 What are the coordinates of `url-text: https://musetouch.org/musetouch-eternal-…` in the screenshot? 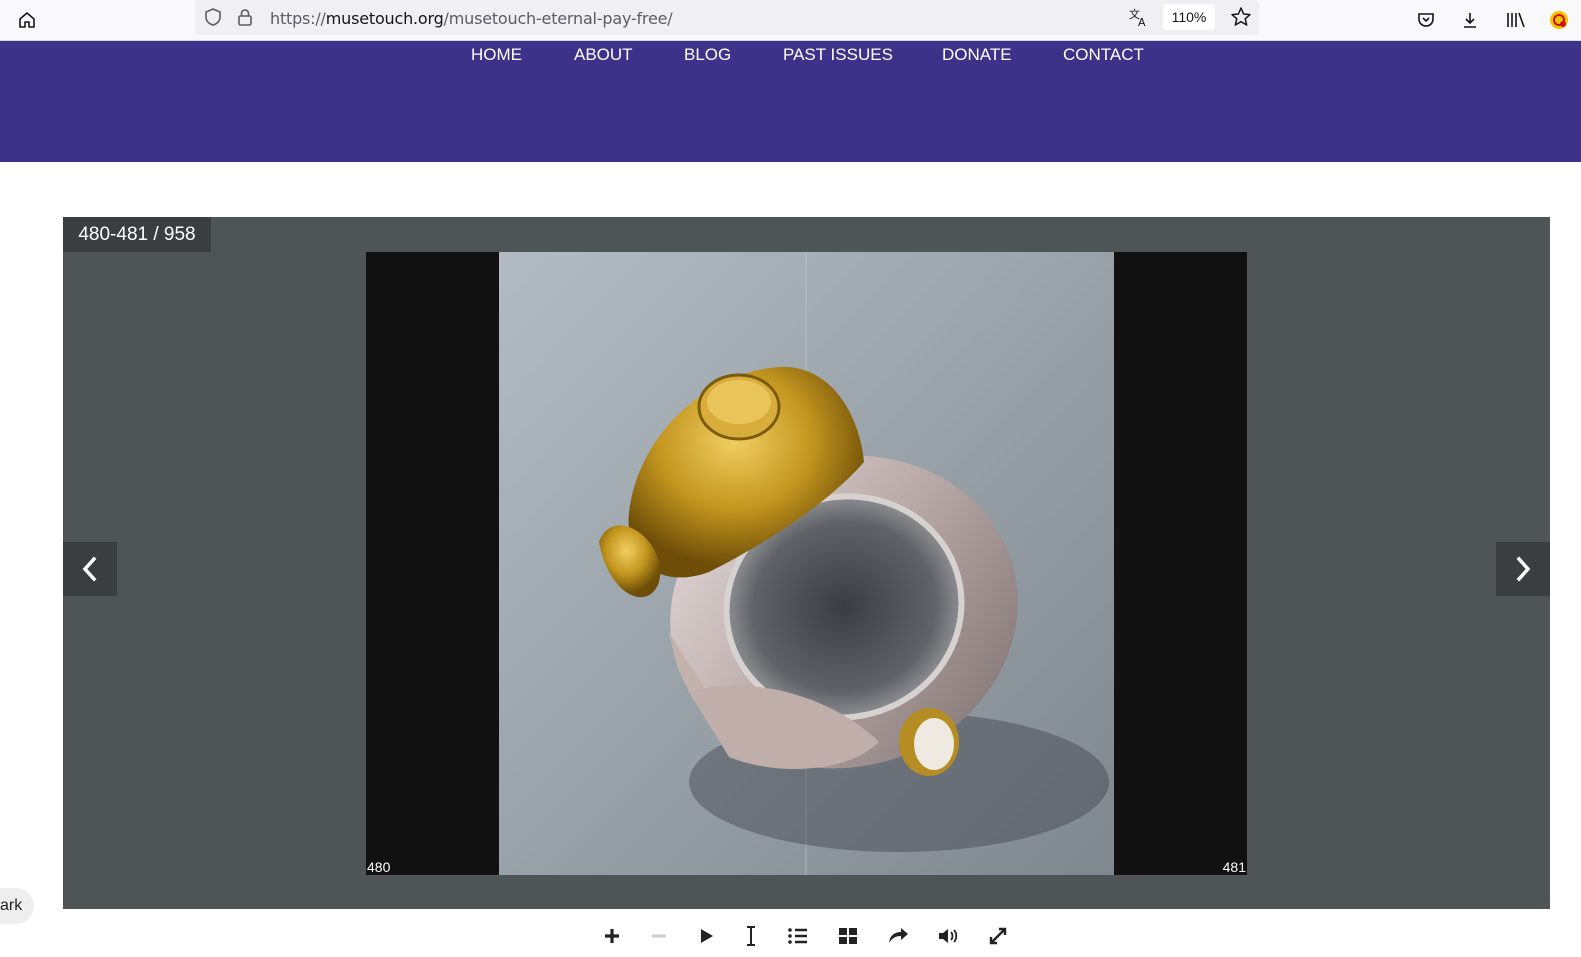 It's located at (471, 18).